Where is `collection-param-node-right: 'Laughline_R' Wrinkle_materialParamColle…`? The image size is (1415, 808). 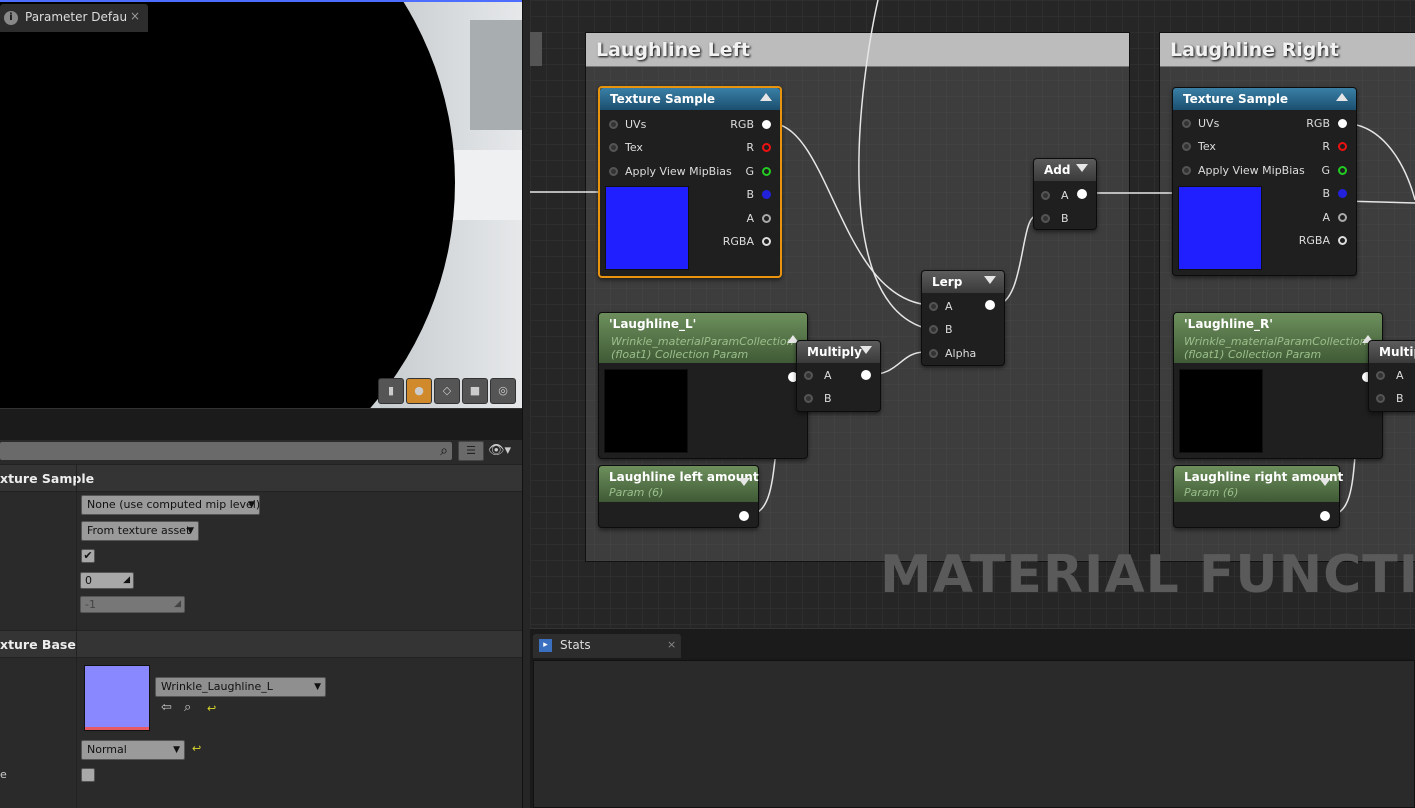
collection-param-node-right: 'Laughline_R' Wrinkle_materialParamColle… is located at coordinates (1278, 385).